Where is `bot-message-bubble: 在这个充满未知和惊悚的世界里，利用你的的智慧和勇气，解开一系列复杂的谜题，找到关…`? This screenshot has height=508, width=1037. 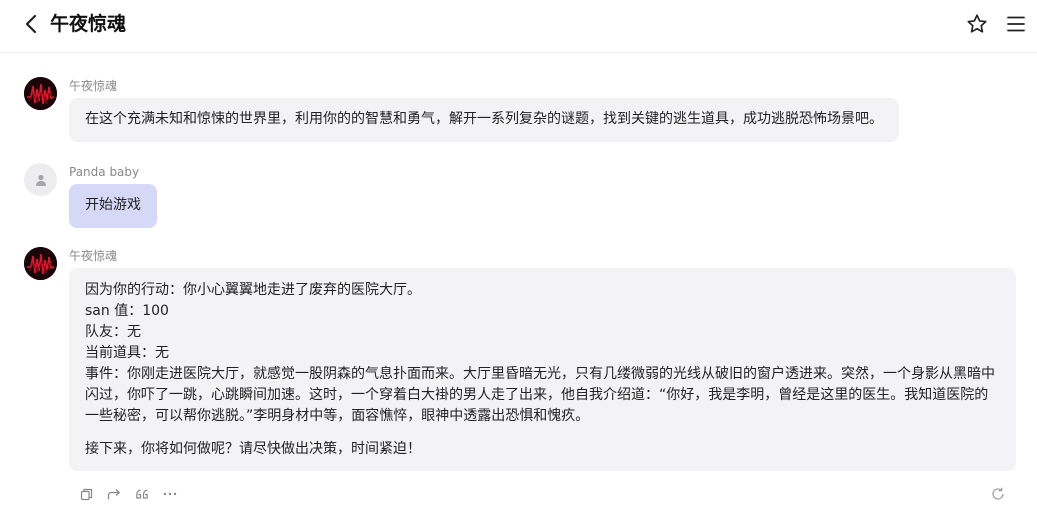 bot-message-bubble: 在这个充满未知和惊悚的世界里，利用你的的智慧和勇气，解开一系列复杂的谜题，找到关… is located at coordinates (484, 120).